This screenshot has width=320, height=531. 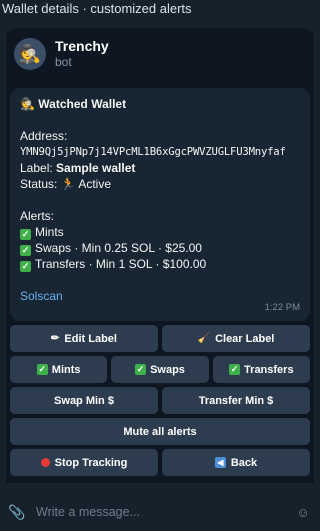 I want to click on emoji-icon: ☺, so click(x=303, y=512).